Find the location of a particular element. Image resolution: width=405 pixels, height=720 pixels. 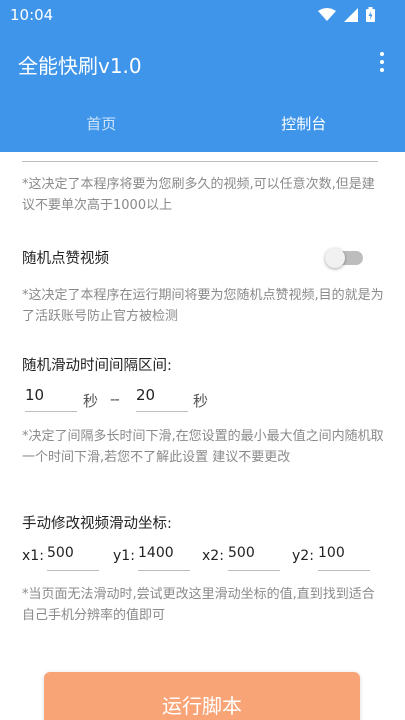

run-script-button: 运行脚本 is located at coordinates (202, 696).